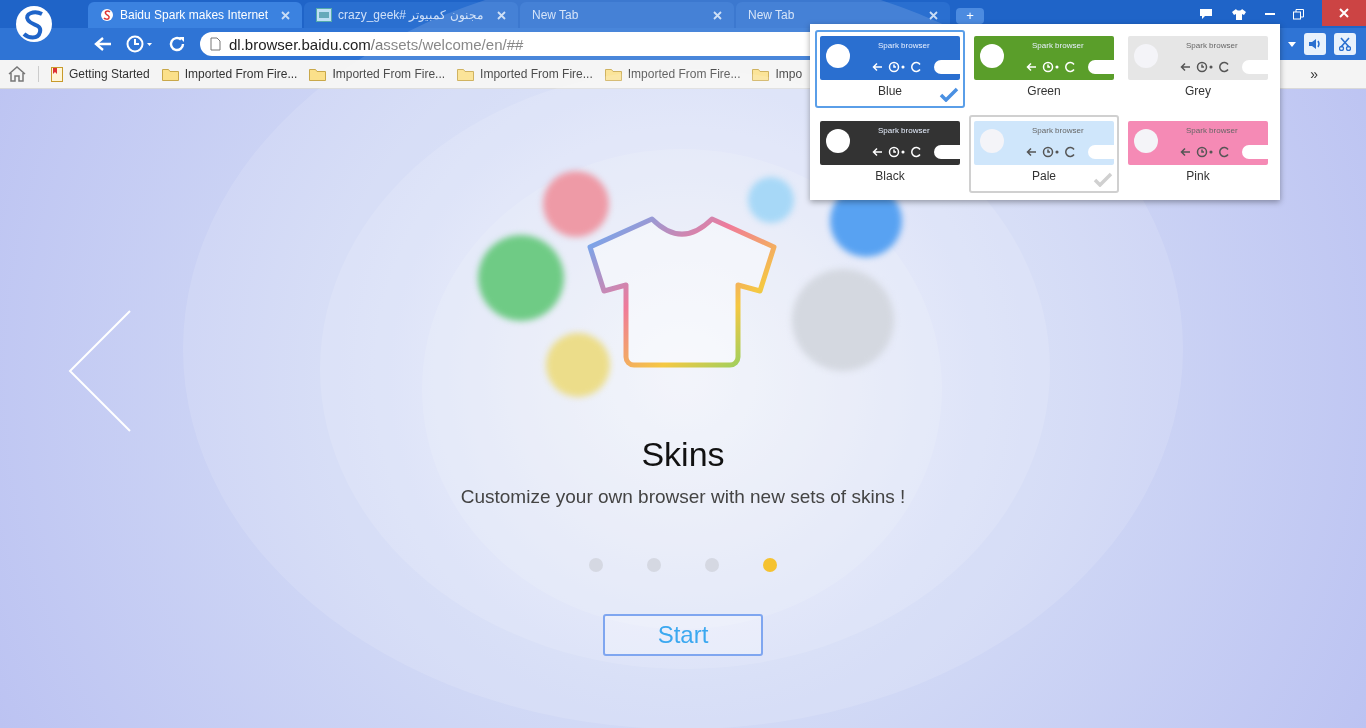 The height and width of the screenshot is (728, 1366). I want to click on skin-option: Spark browser Grey, so click(1198, 69).